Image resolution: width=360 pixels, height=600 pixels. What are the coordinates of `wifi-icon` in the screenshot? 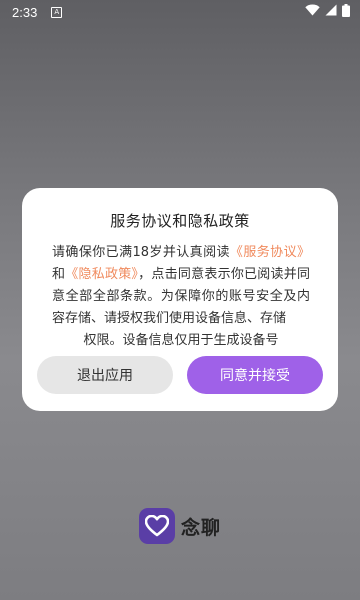 It's located at (312, 12).